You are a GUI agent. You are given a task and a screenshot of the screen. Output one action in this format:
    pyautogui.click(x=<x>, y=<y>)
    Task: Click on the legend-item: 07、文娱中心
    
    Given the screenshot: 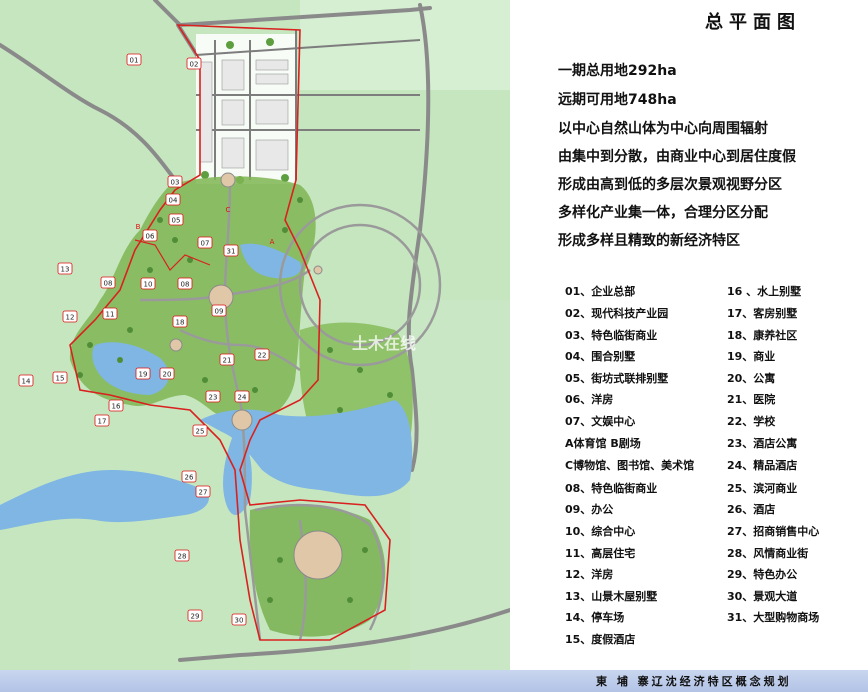 What is the action you would take?
    pyautogui.click(x=600, y=421)
    